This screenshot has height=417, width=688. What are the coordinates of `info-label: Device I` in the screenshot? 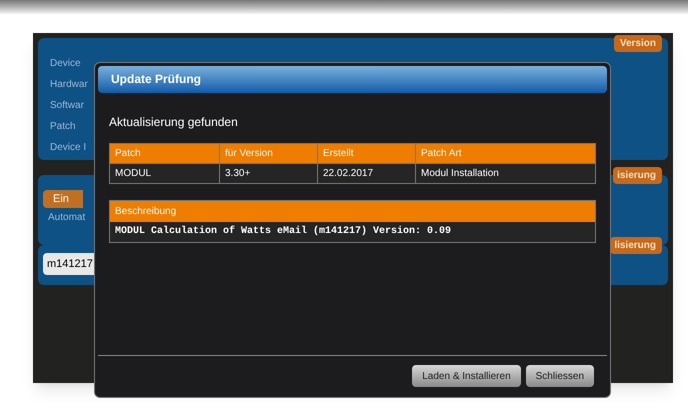 It's located at (68, 148).